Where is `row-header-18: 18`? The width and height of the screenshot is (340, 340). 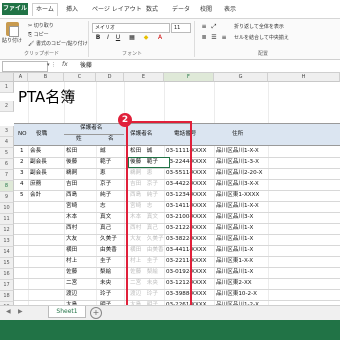
row-header-18: 18 is located at coordinates (7, 296).